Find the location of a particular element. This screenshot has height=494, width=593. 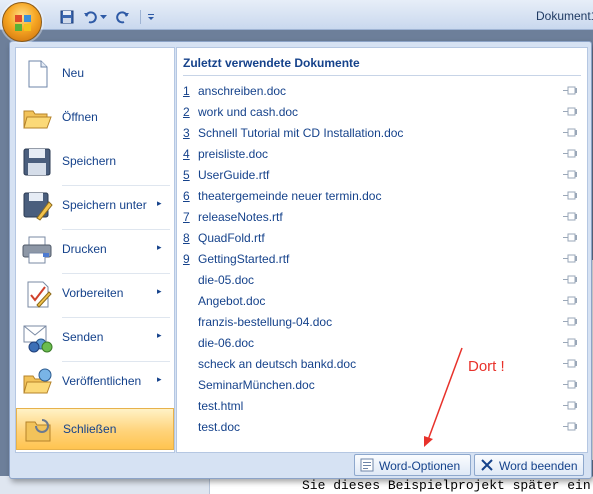

open-command: Öffnen is located at coordinates (95, 118).